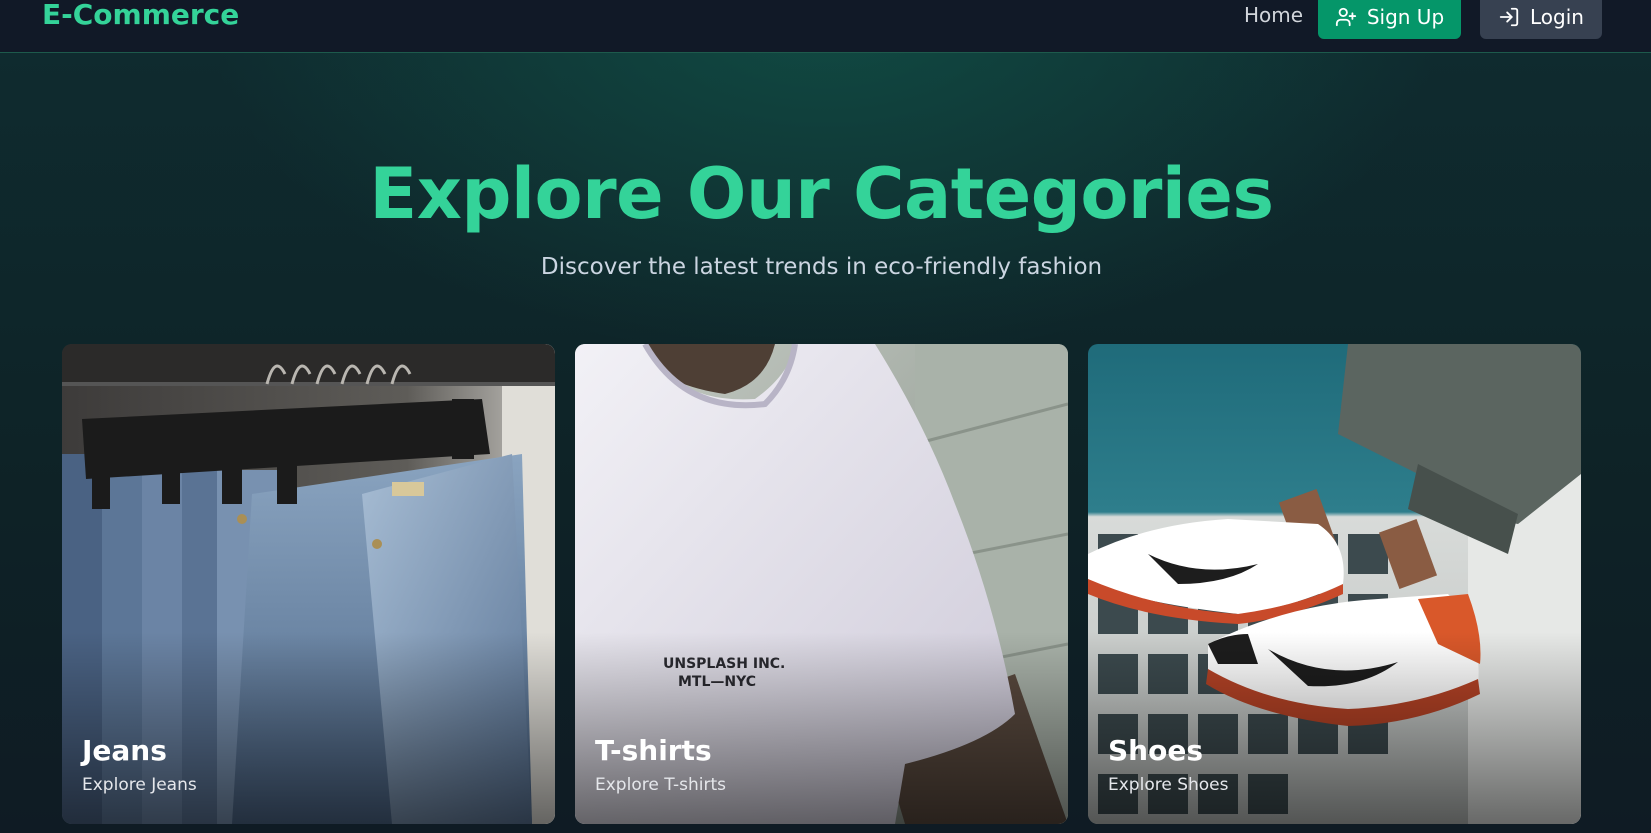 Image resolution: width=1651 pixels, height=833 pixels. What do you see at coordinates (140, 16) in the screenshot?
I see `brand-logo: E-Commerce` at bounding box center [140, 16].